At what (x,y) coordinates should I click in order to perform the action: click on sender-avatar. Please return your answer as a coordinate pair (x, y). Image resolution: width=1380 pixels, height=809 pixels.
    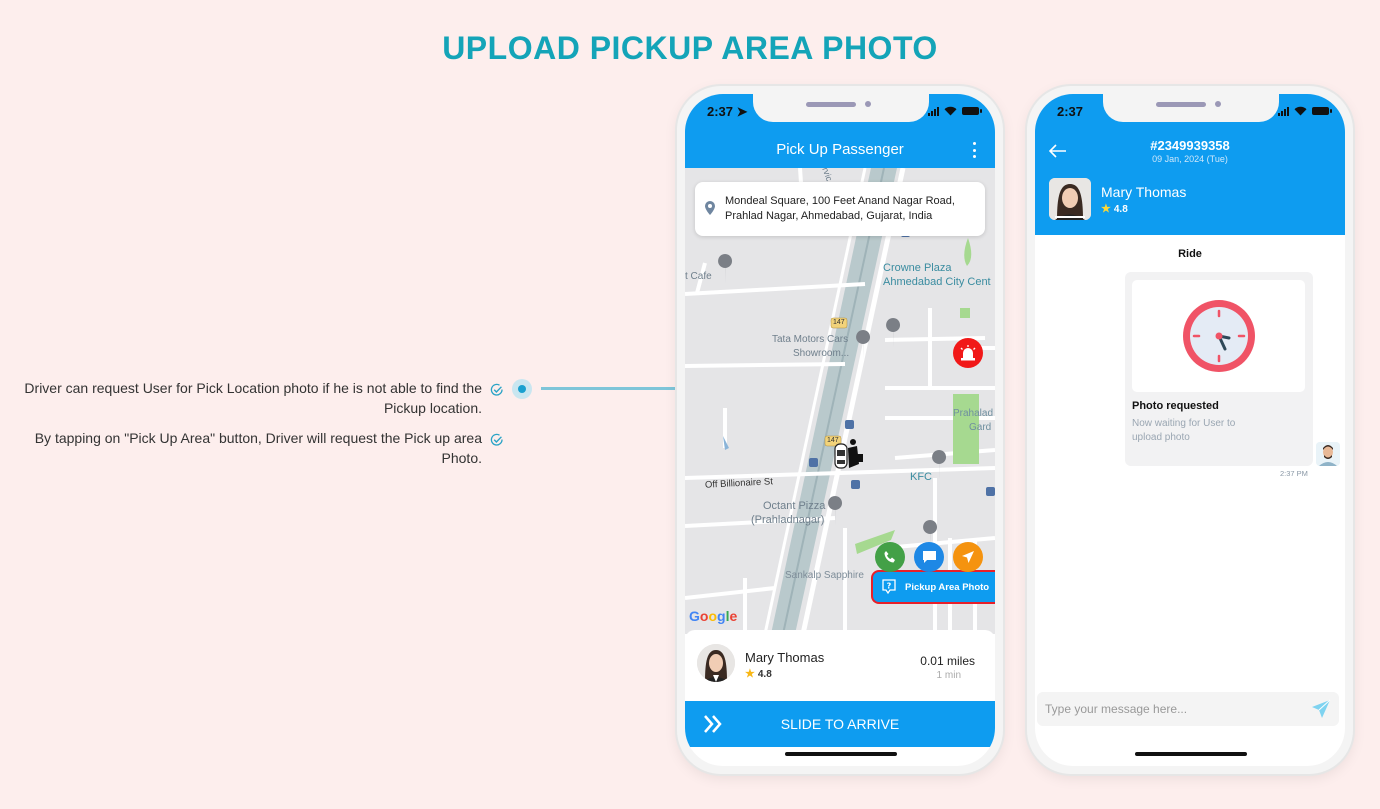
    Looking at the image, I should click on (1328, 454).